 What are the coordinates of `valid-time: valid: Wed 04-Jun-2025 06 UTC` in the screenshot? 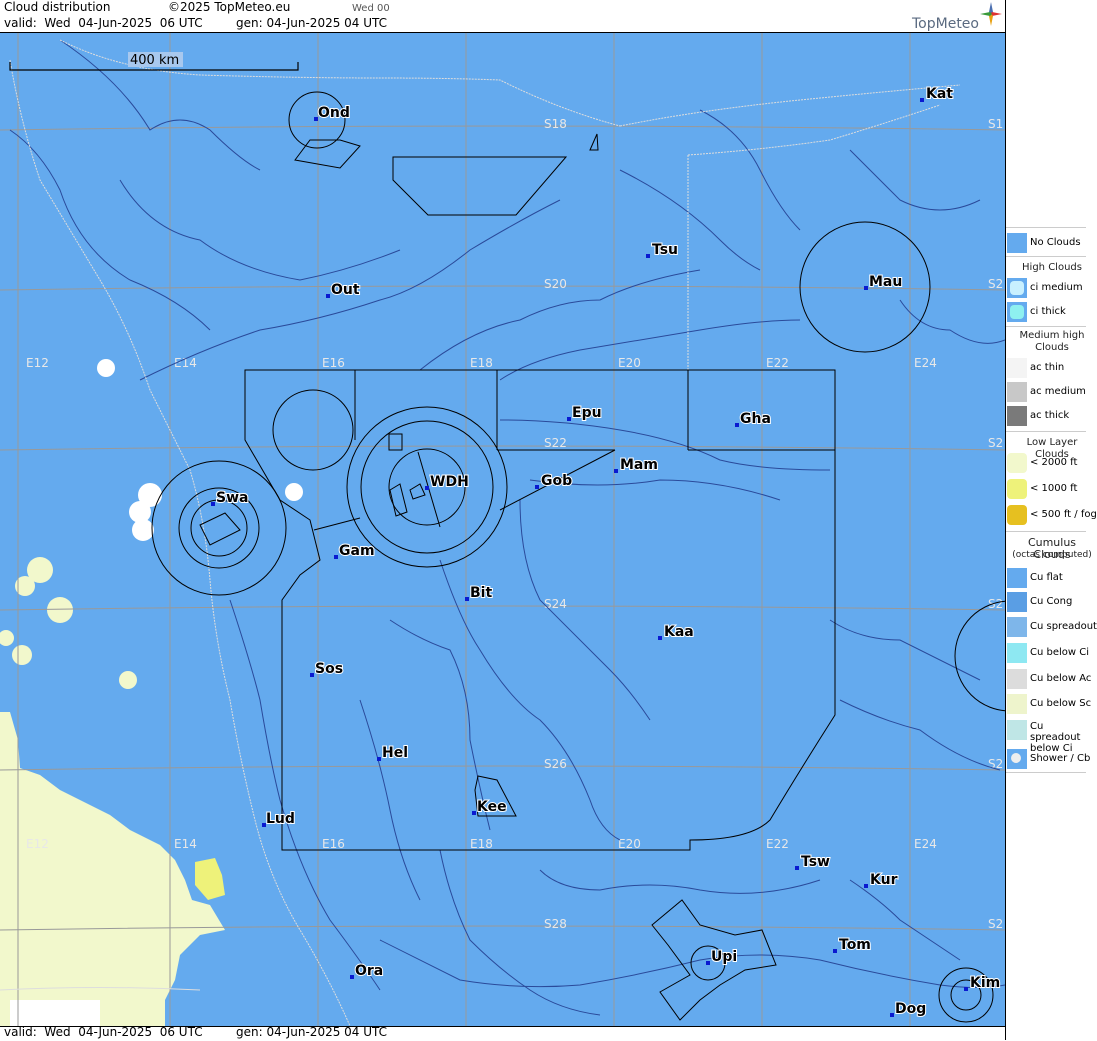 It's located at (103, 23).